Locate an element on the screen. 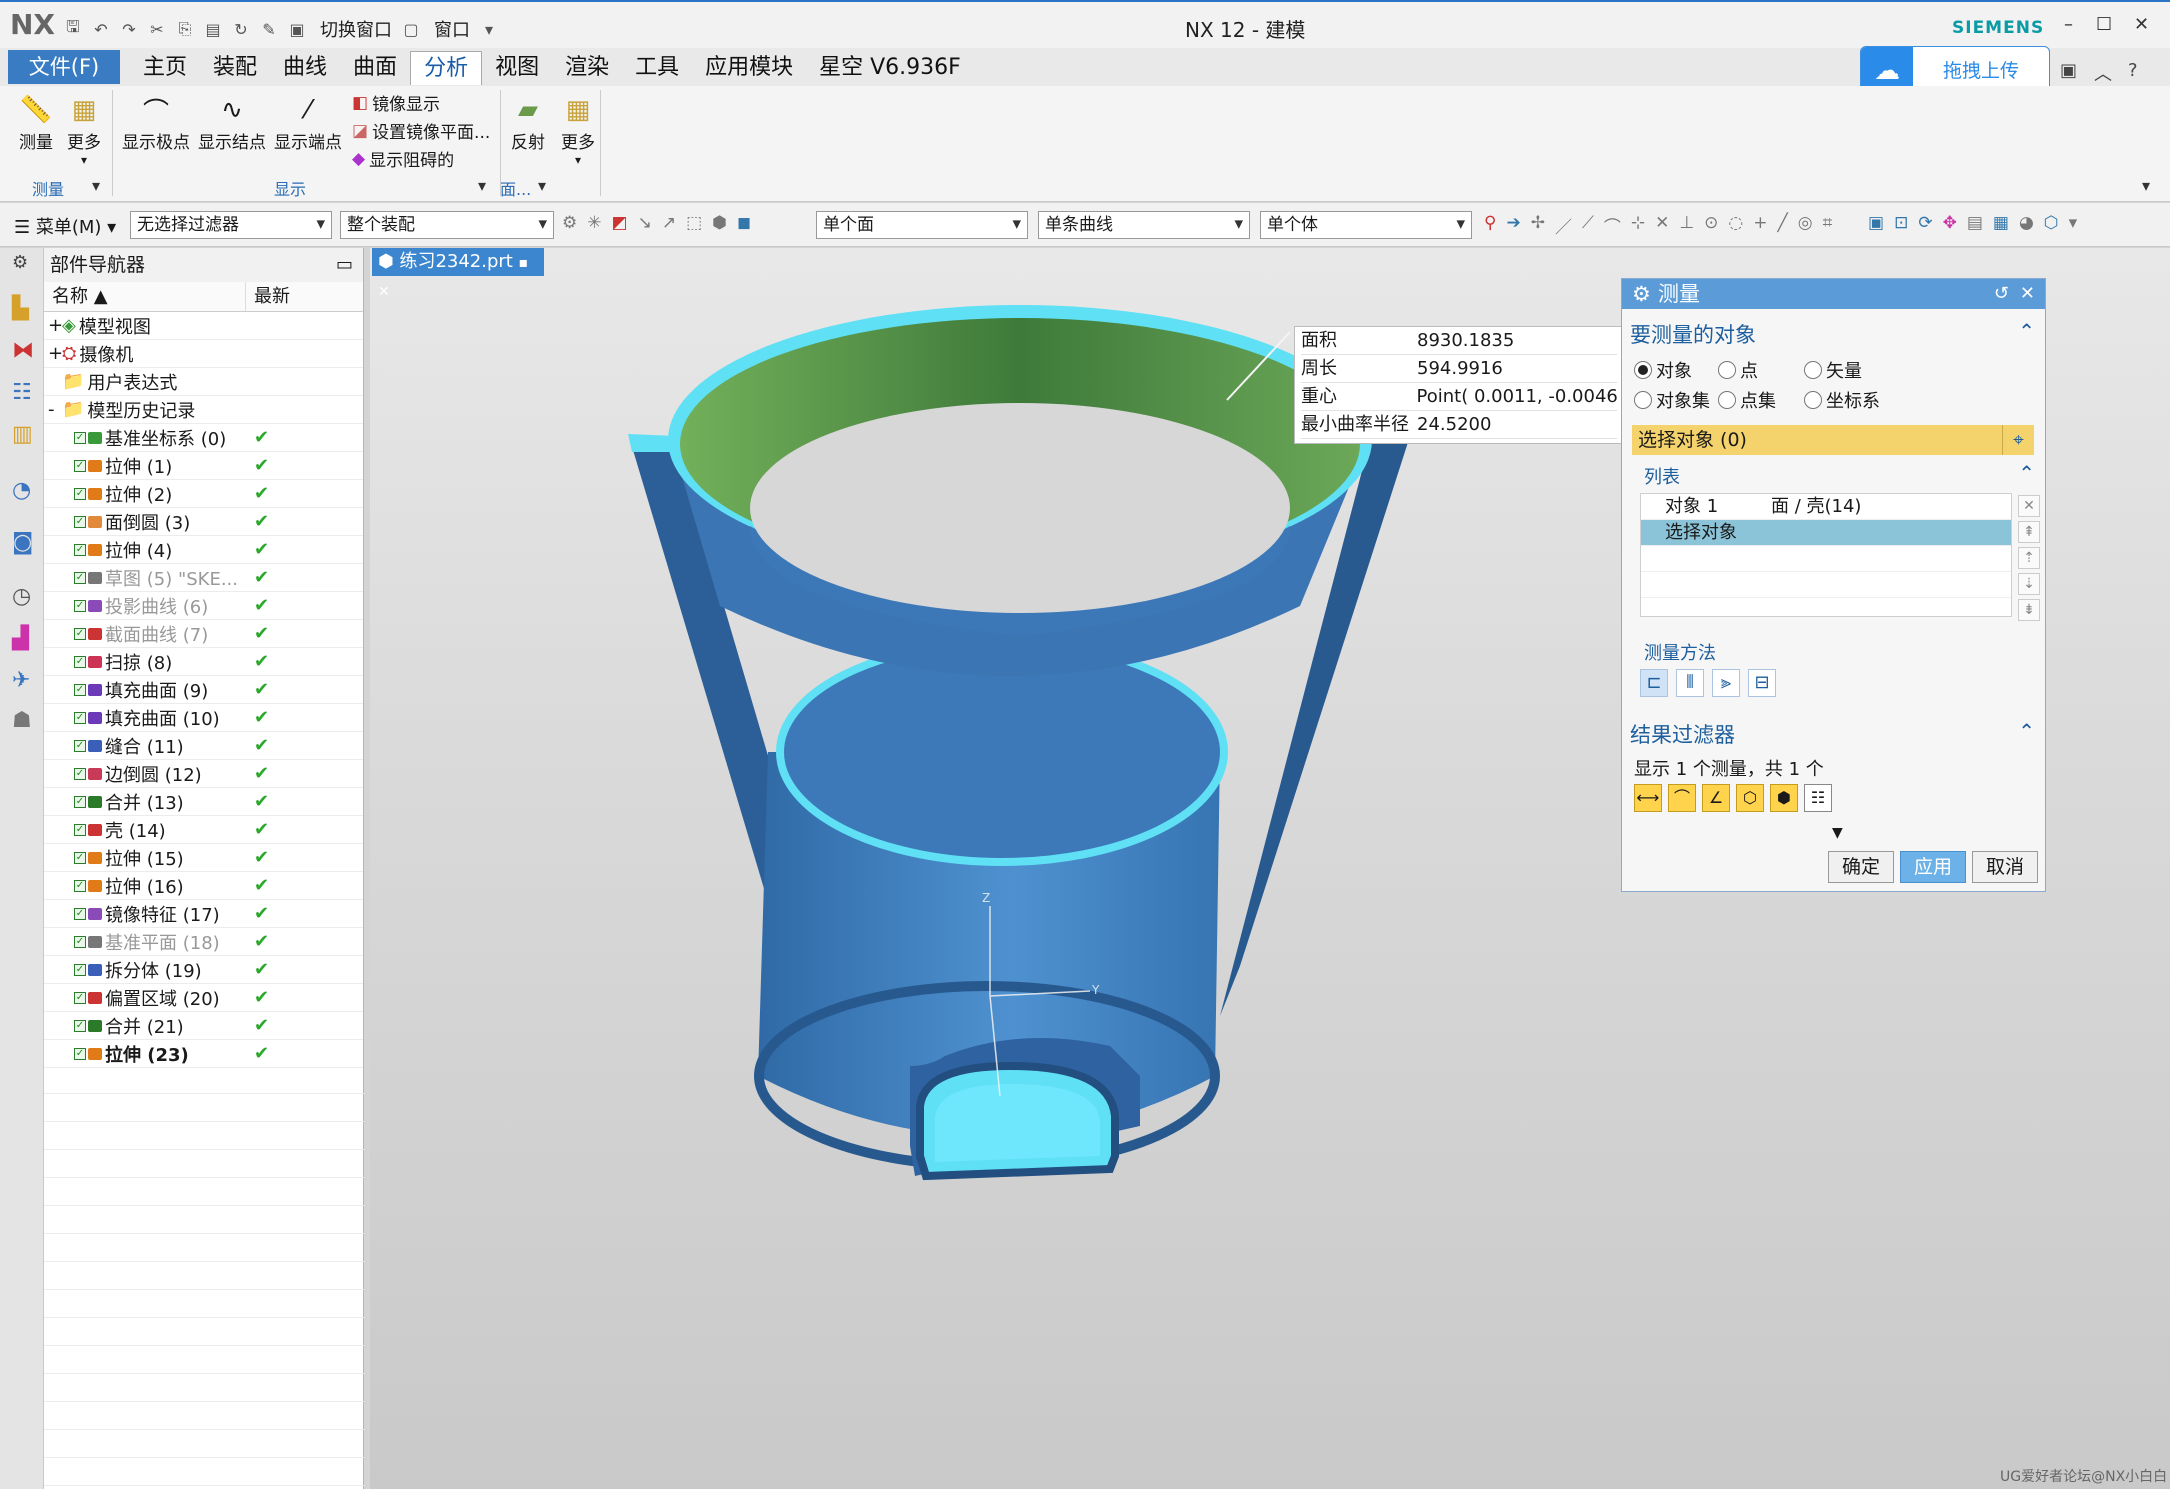 This screenshot has width=2170, height=1489. center-icon: ⊙ is located at coordinates (1711, 225).